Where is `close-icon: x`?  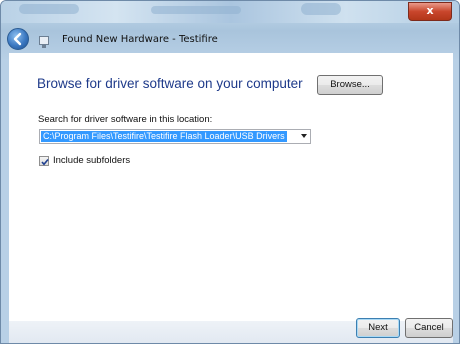
close-icon: x is located at coordinates (430, 10).